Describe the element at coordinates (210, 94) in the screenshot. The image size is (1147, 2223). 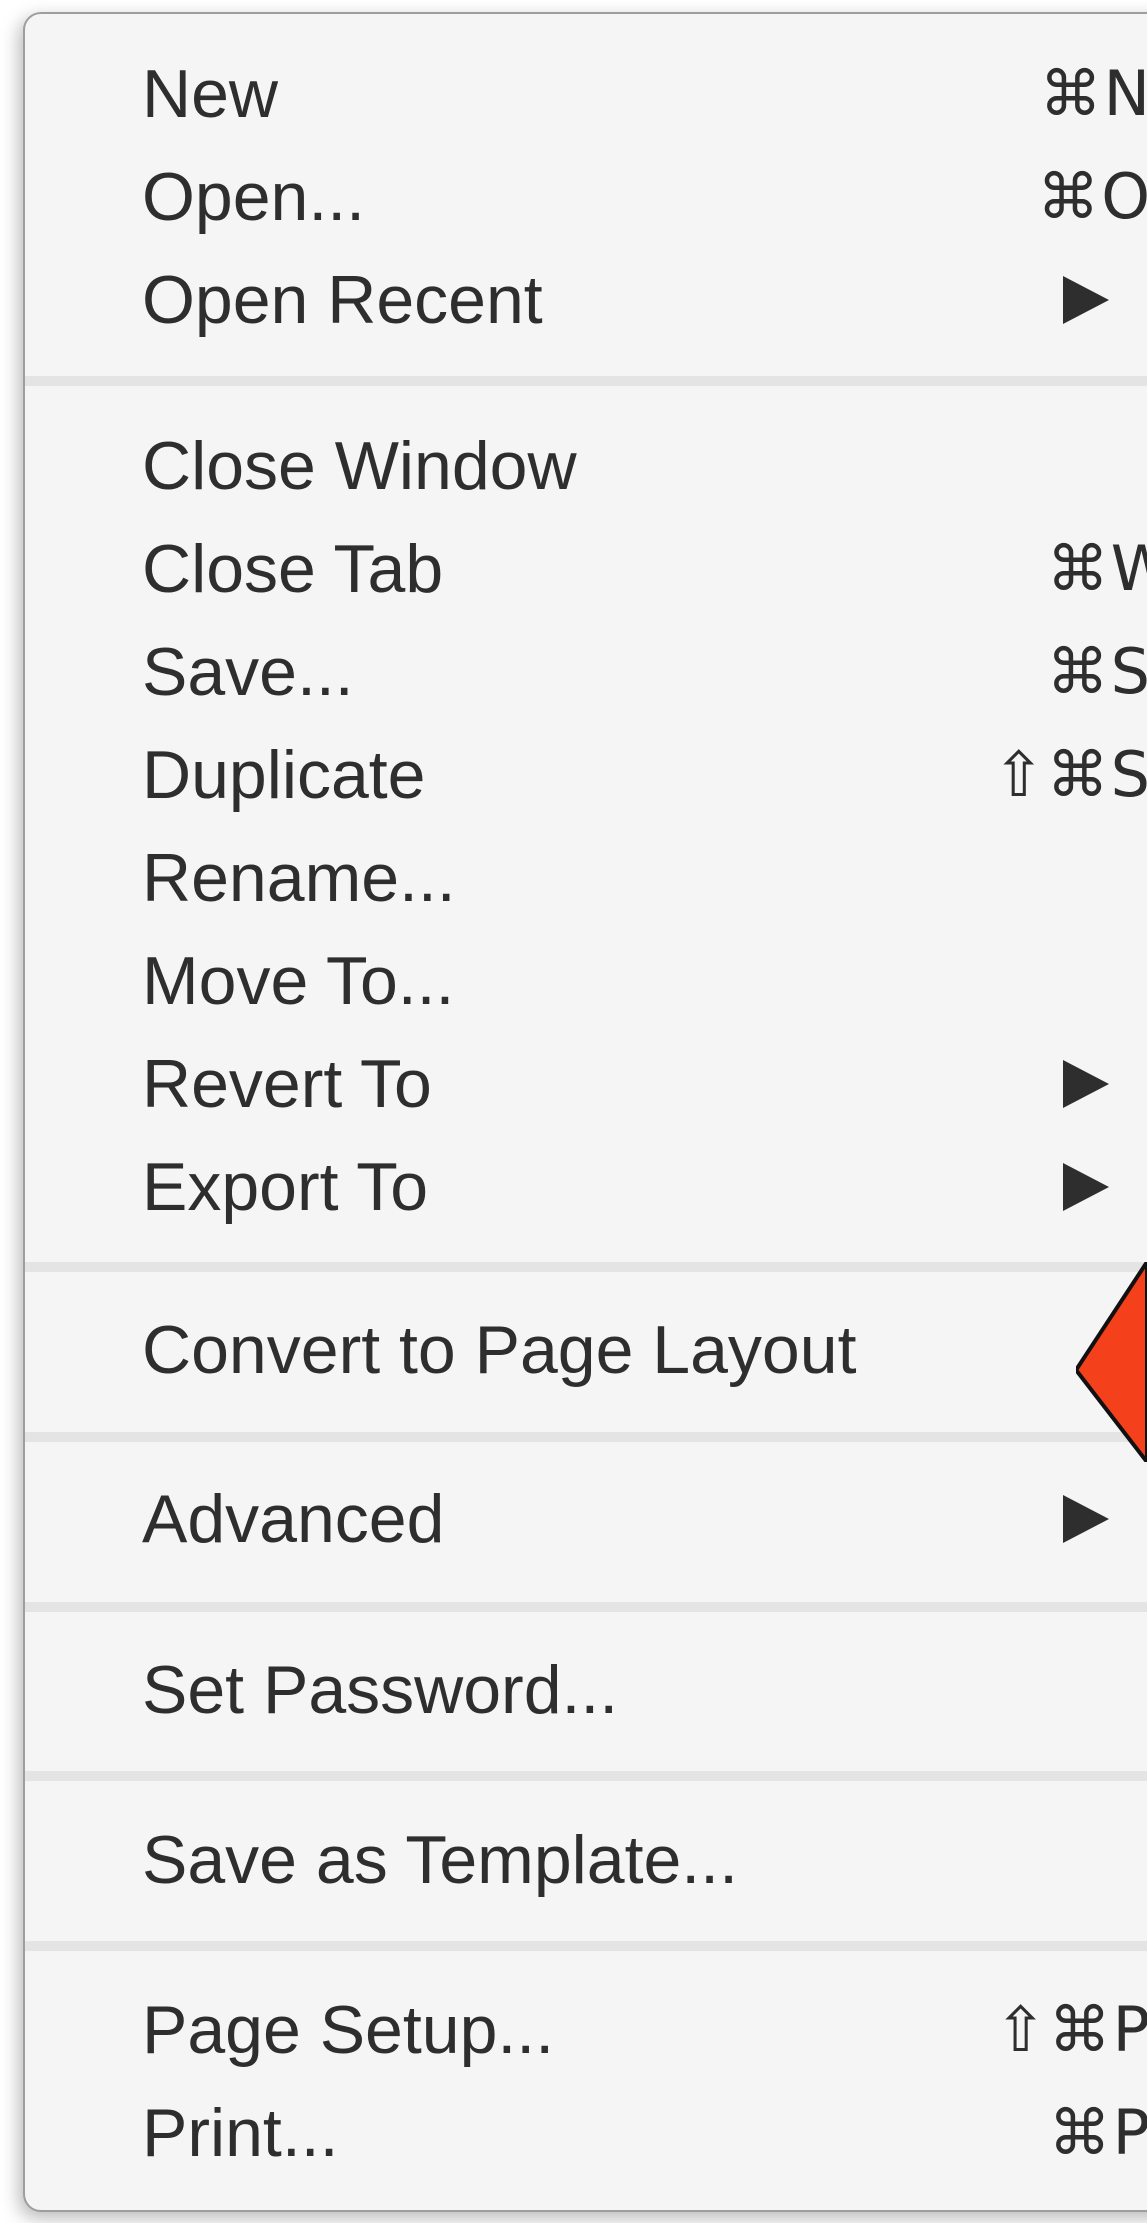
I see `menu-item-label: New` at that location.